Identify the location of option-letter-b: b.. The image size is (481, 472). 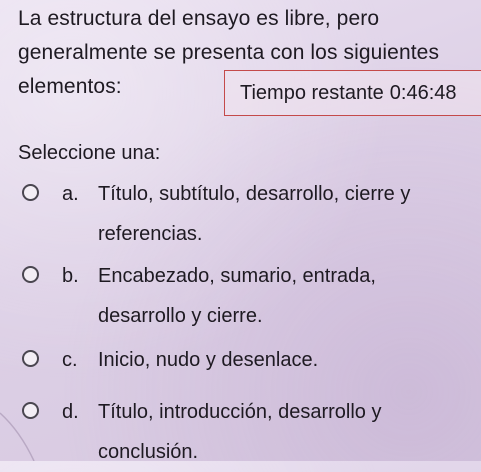
(70, 276).